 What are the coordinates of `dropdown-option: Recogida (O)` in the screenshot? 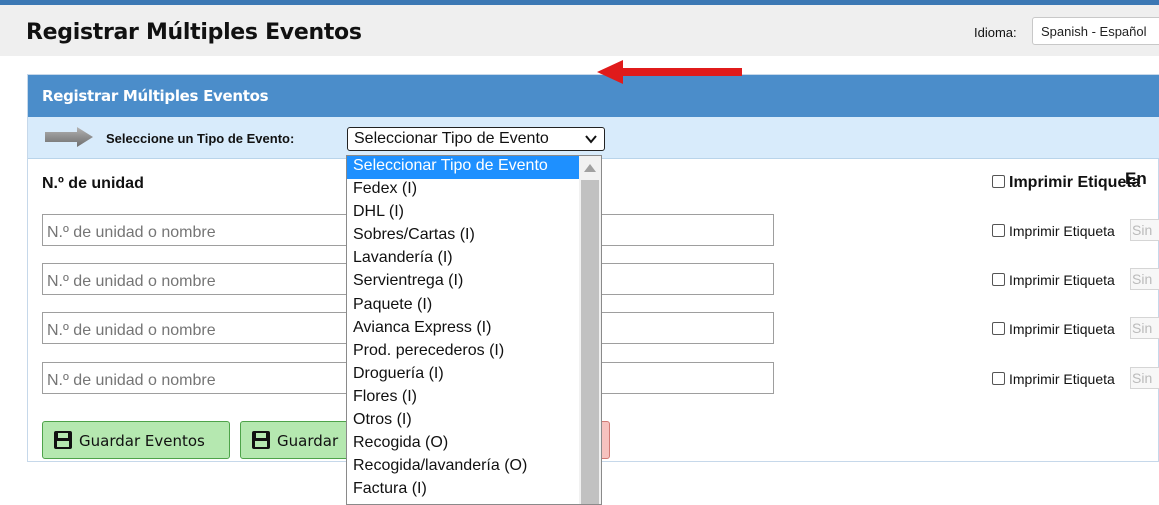 It's located at (463, 444).